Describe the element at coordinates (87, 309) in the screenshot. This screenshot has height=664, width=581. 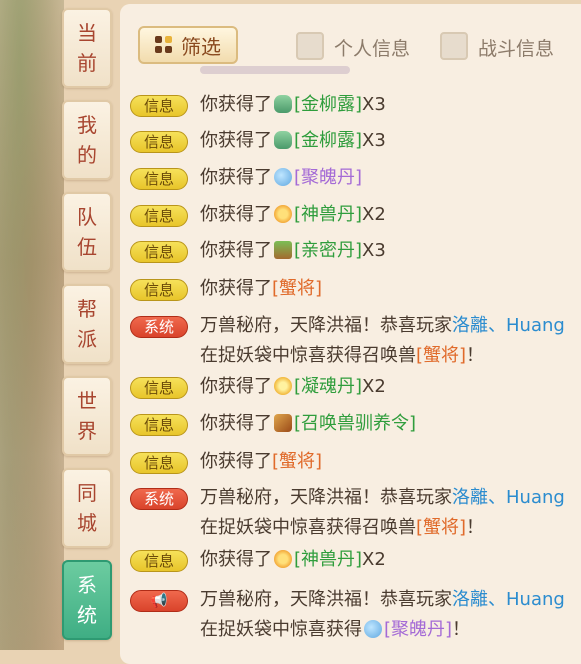
I see `tab-label: 帮` at that location.